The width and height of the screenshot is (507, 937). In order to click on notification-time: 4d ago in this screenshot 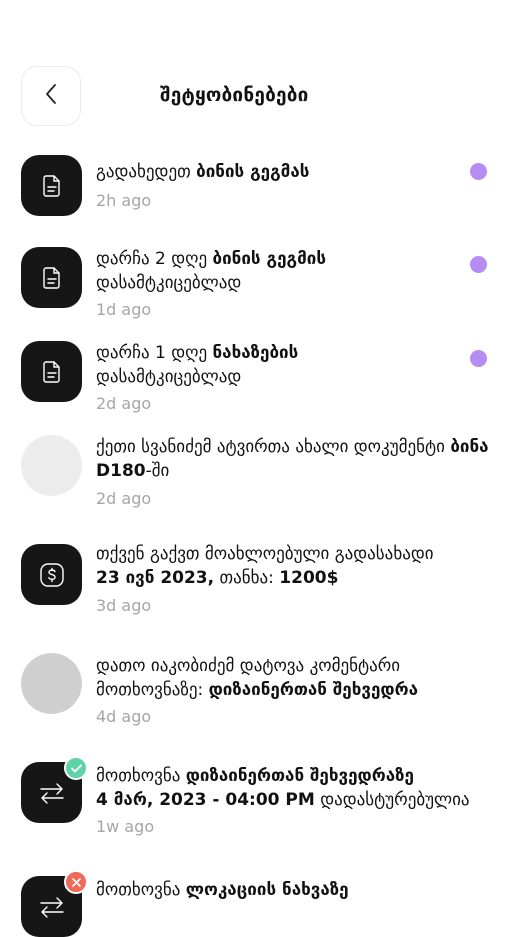, I will do `click(124, 716)`.